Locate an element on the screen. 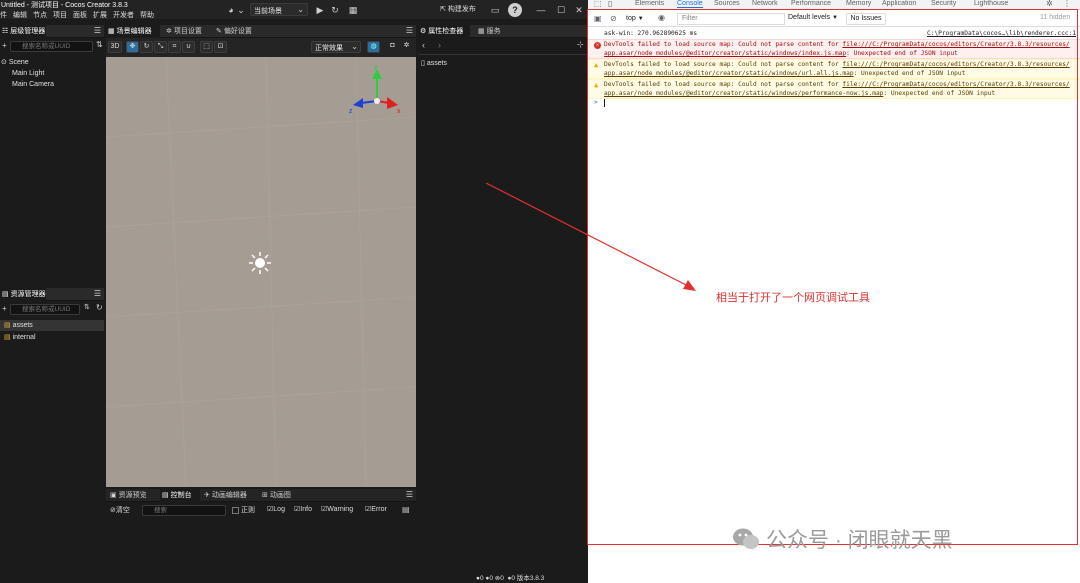  lightbulb-icon: ◍ is located at coordinates (373, 47).